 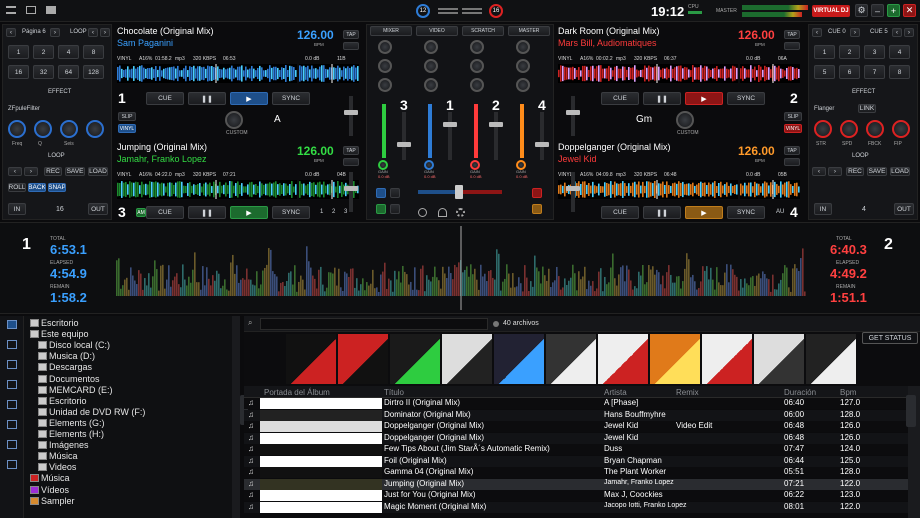 What do you see at coordinates (824, 52) in the screenshot?
I see `right-cue-button: 1` at bounding box center [824, 52].